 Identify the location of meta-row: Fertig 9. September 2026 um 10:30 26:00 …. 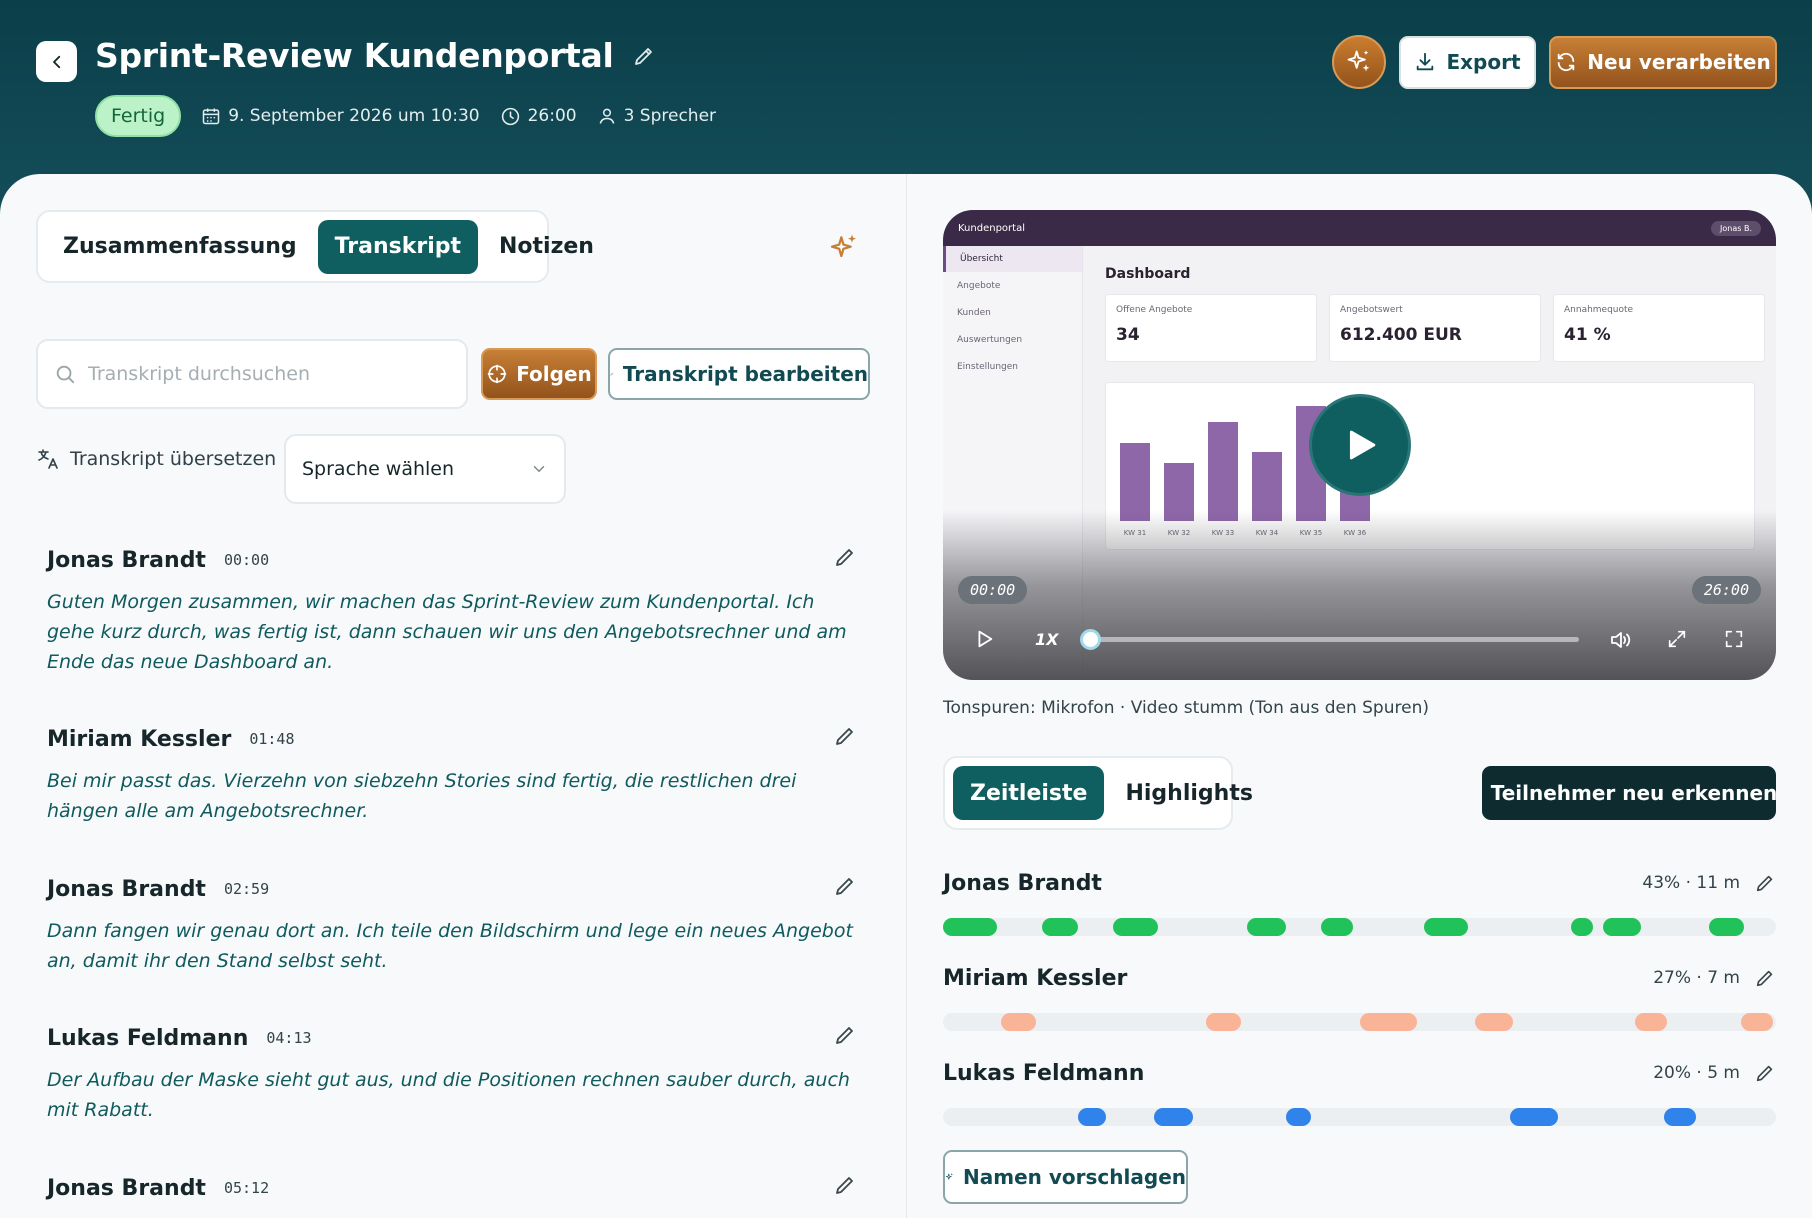
(405, 116).